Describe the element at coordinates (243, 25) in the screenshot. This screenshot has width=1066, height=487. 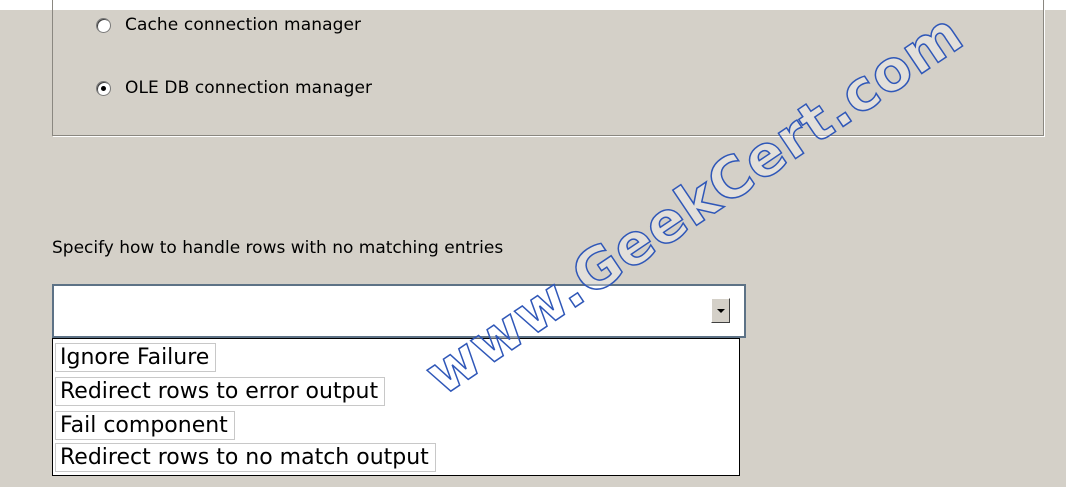
I see `cache-connection-label: Cache connection manager` at that location.